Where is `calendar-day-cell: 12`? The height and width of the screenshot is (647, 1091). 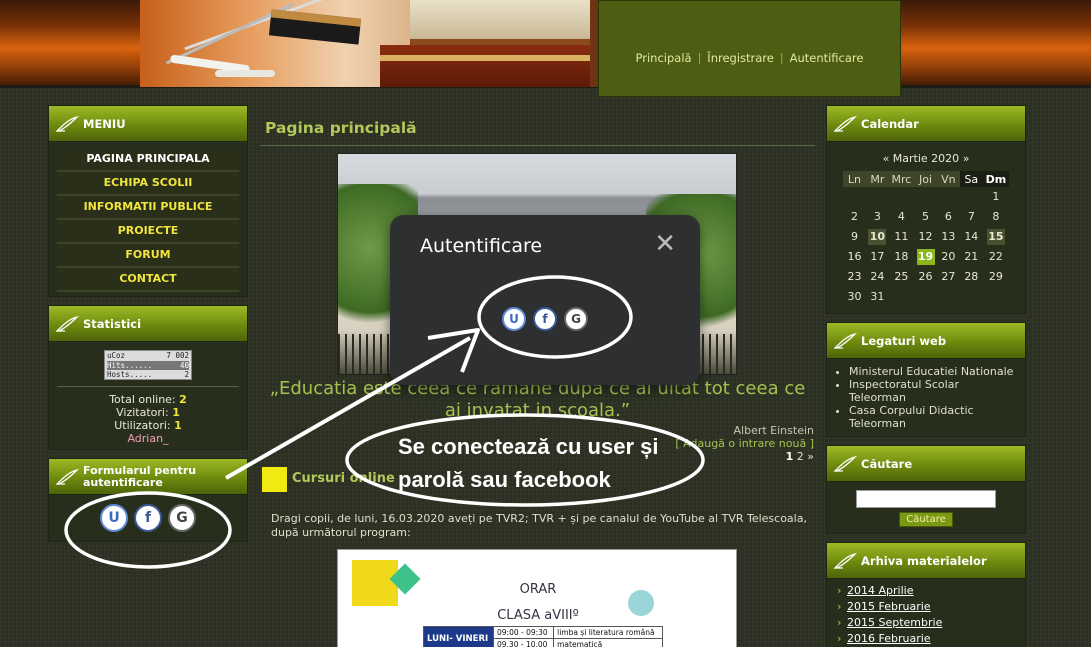
calendar-day-cell: 12 is located at coordinates (925, 237).